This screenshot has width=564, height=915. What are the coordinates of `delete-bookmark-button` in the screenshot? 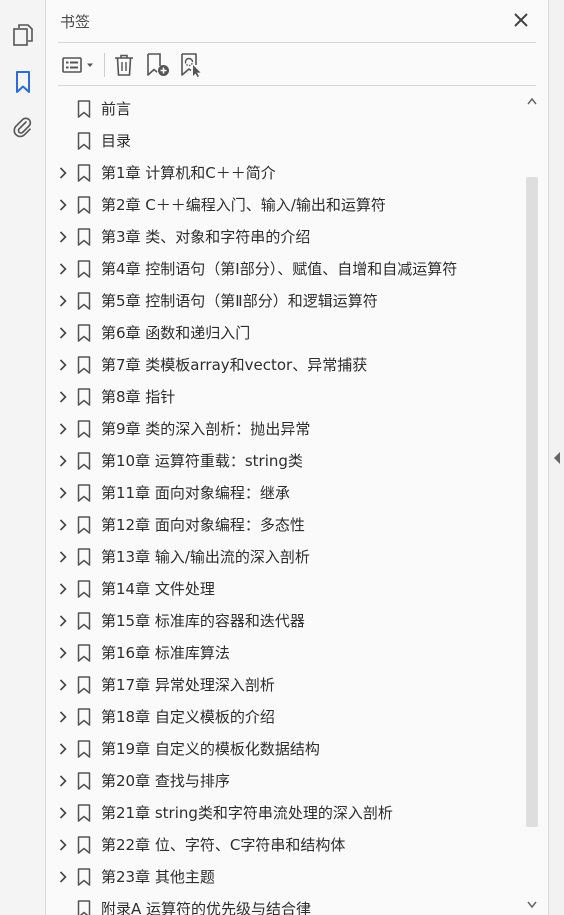 It's located at (124, 65).